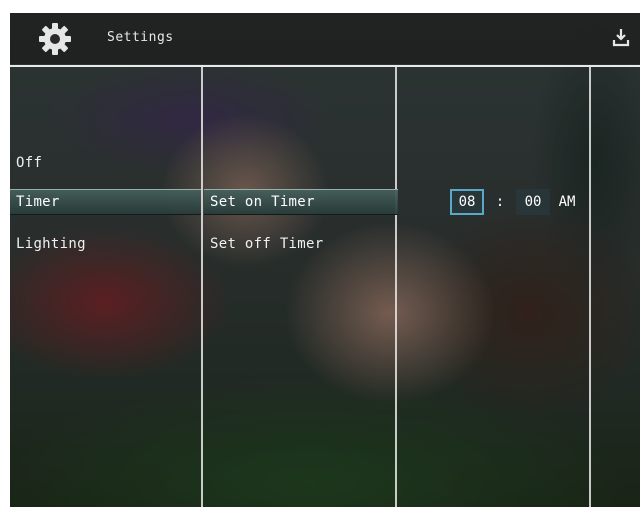 This screenshot has height=508, width=642. I want to click on page-title: Settings, so click(140, 37).